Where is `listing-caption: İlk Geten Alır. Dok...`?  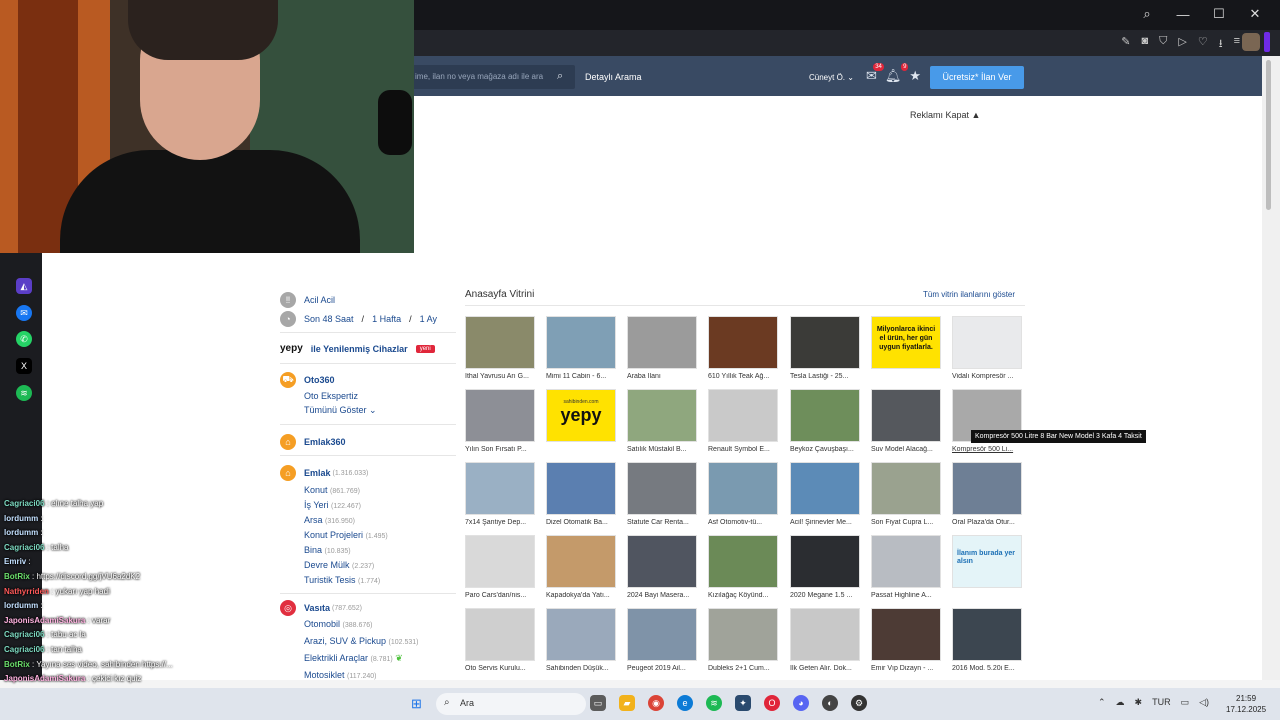 listing-caption: İlk Geten Alır. Dok... is located at coordinates (826, 668).